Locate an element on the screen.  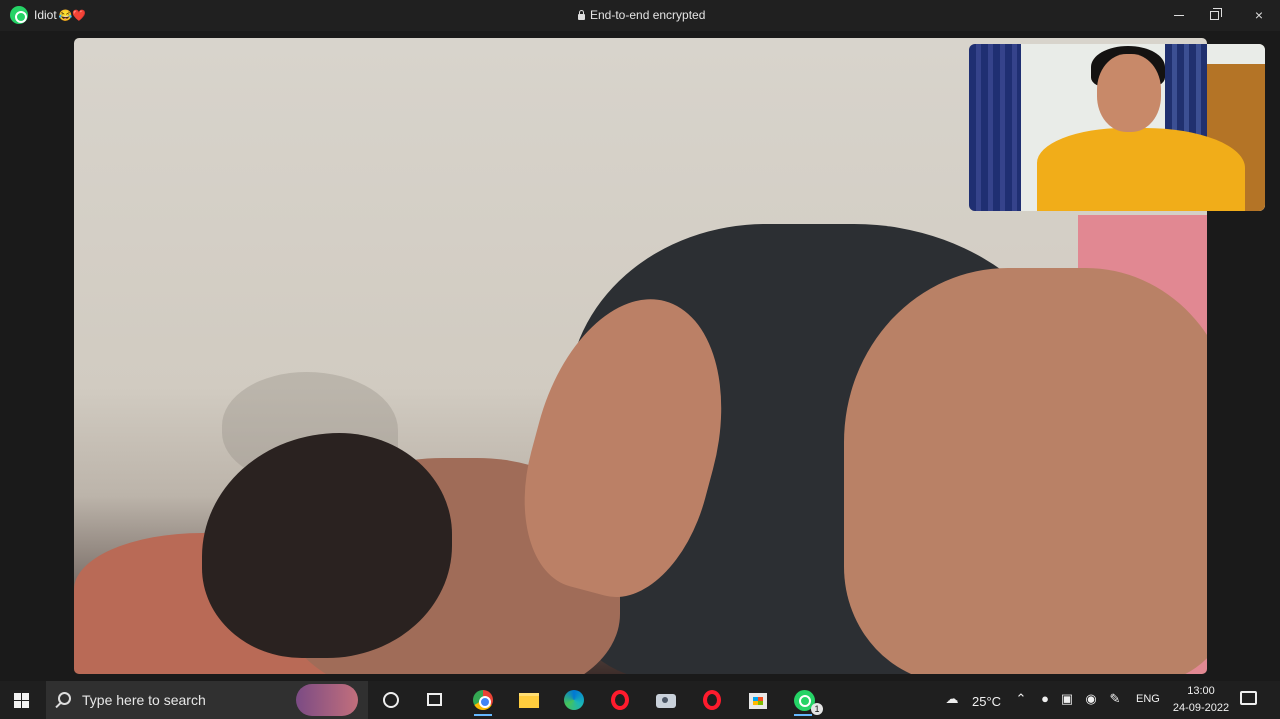
clock-date: 24-09-2022 is located at coordinates (1201, 708).